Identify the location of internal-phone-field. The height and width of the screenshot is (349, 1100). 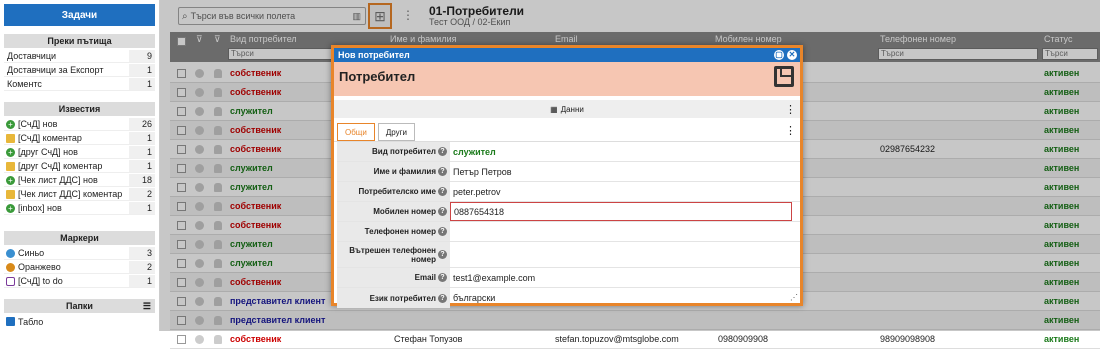
(621, 254).